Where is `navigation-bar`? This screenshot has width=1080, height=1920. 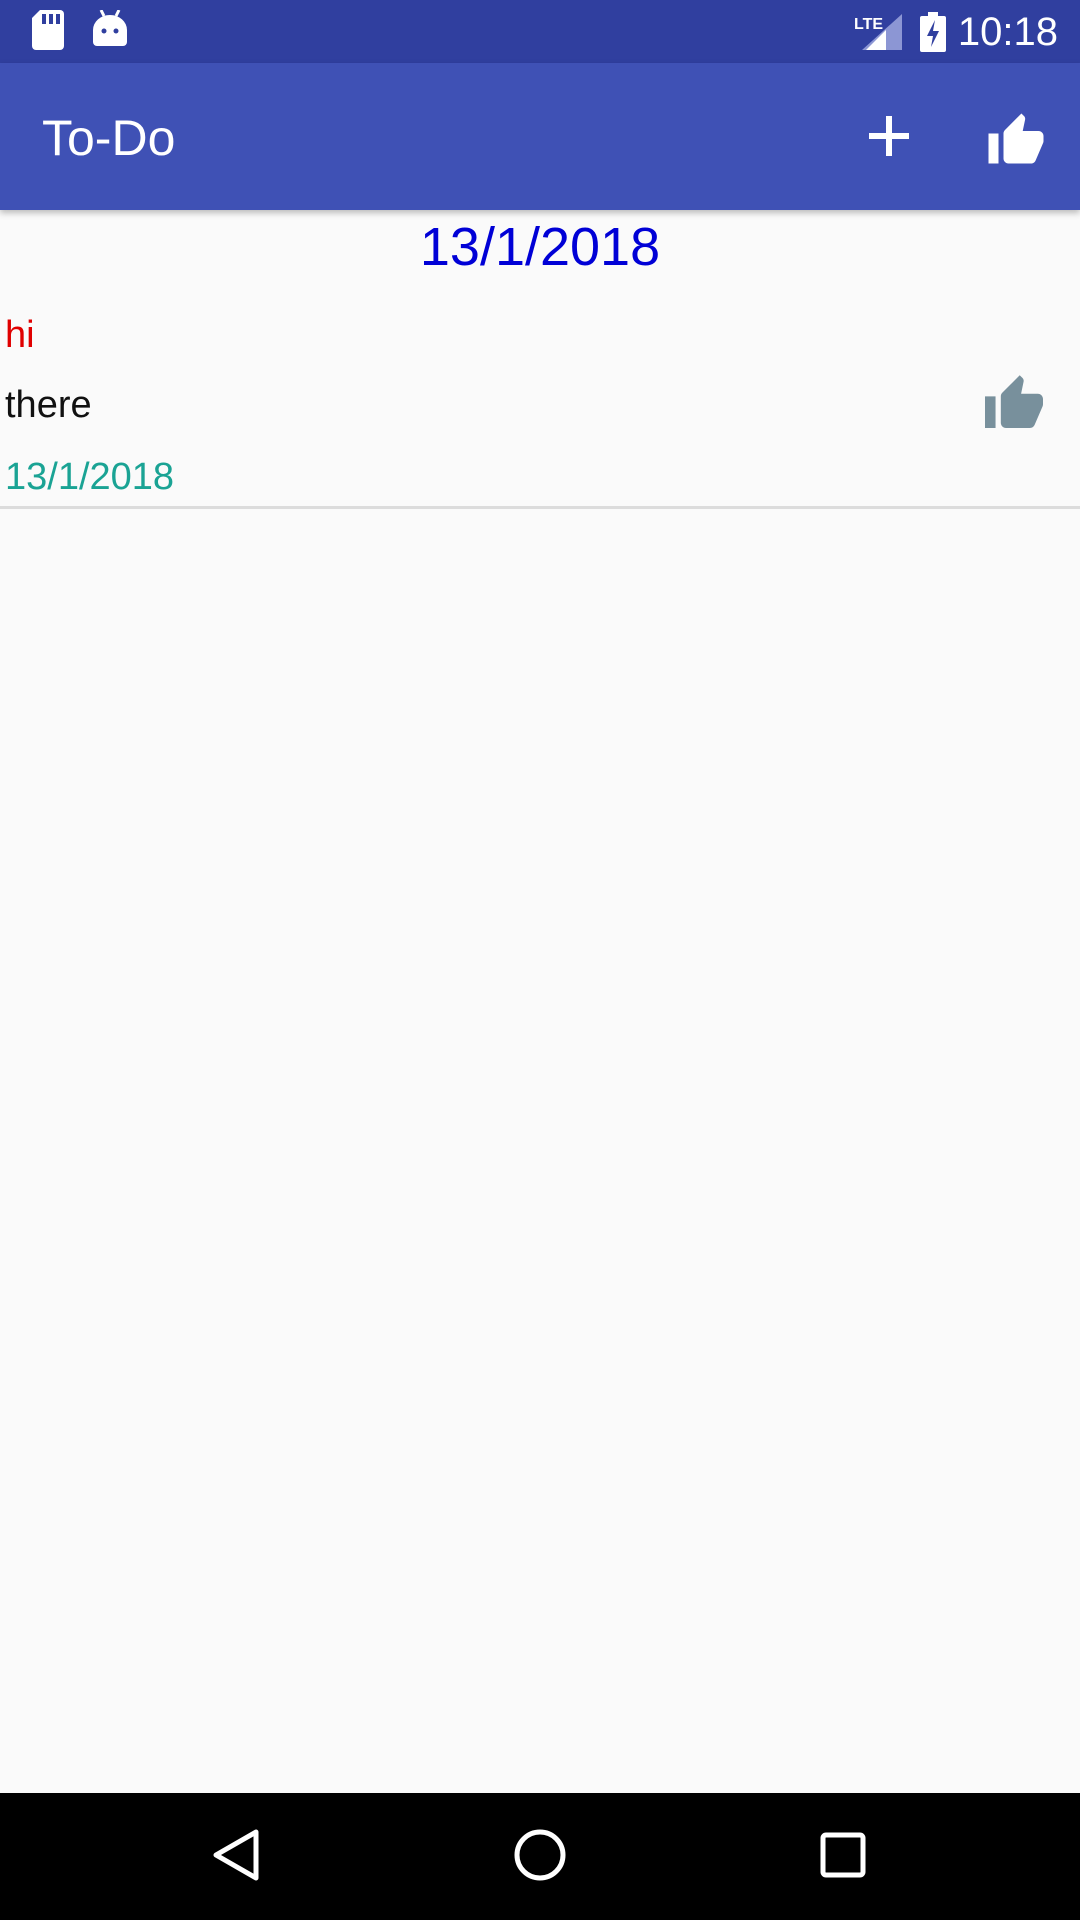 navigation-bar is located at coordinates (540, 1856).